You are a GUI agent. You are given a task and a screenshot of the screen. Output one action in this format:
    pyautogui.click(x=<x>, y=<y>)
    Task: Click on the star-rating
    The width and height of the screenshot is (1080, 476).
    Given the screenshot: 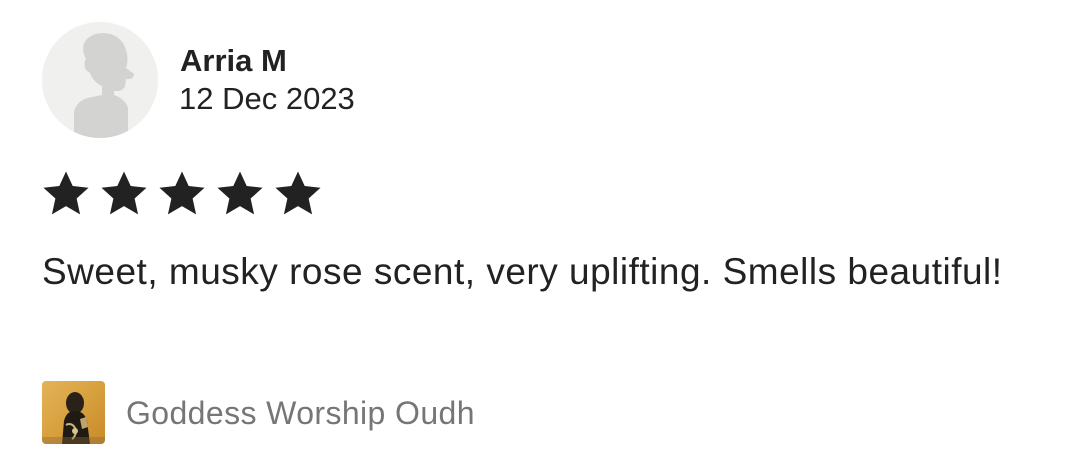 What is the action you would take?
    pyautogui.click(x=182, y=194)
    